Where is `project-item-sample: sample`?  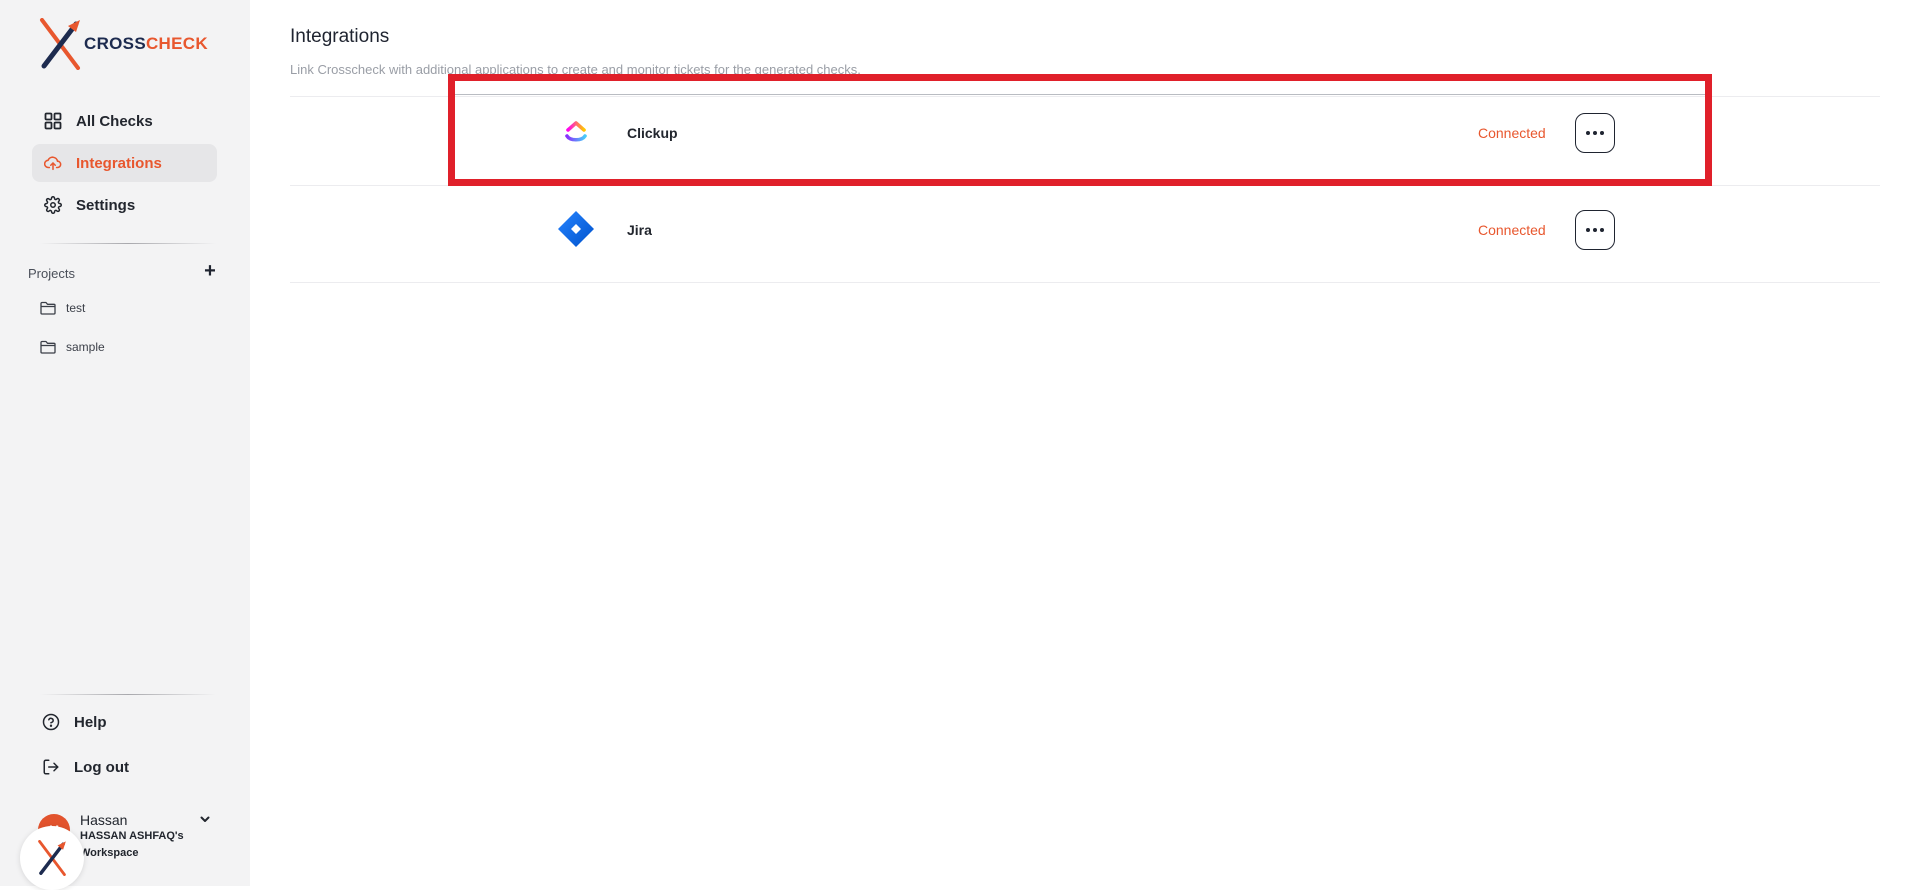
project-item-sample: sample is located at coordinates (72, 347).